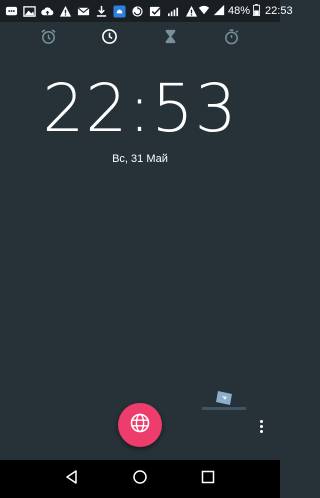 This screenshot has height=498, width=320. Describe the element at coordinates (204, 11) in the screenshot. I see `wifi-icon` at that location.